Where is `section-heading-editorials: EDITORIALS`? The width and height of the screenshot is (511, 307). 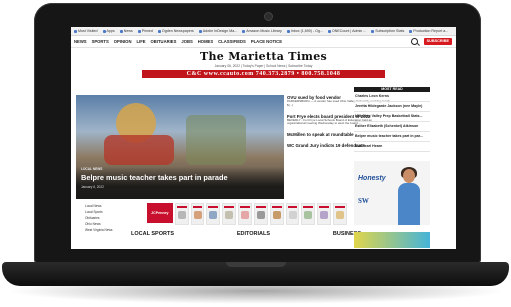 section-heading-editorials: EDITORIALS is located at coordinates (253, 234).